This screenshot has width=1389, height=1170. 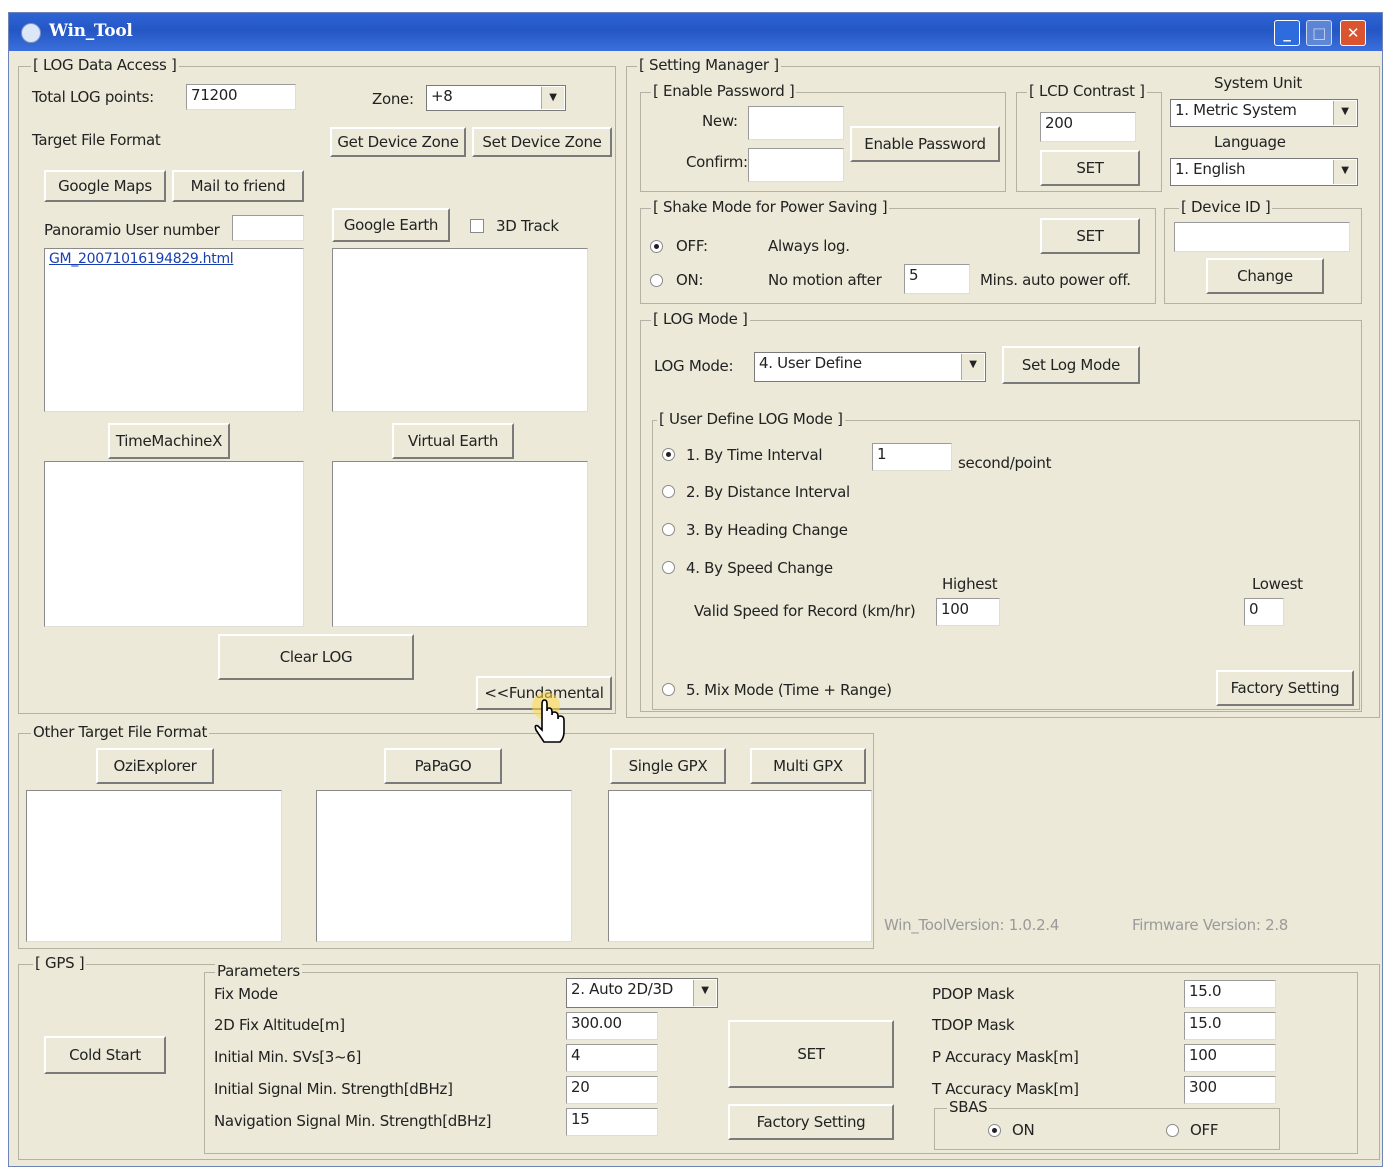 What do you see at coordinates (811, 1122) in the screenshot?
I see `gps-factory-setting-button: Factory Setting` at bounding box center [811, 1122].